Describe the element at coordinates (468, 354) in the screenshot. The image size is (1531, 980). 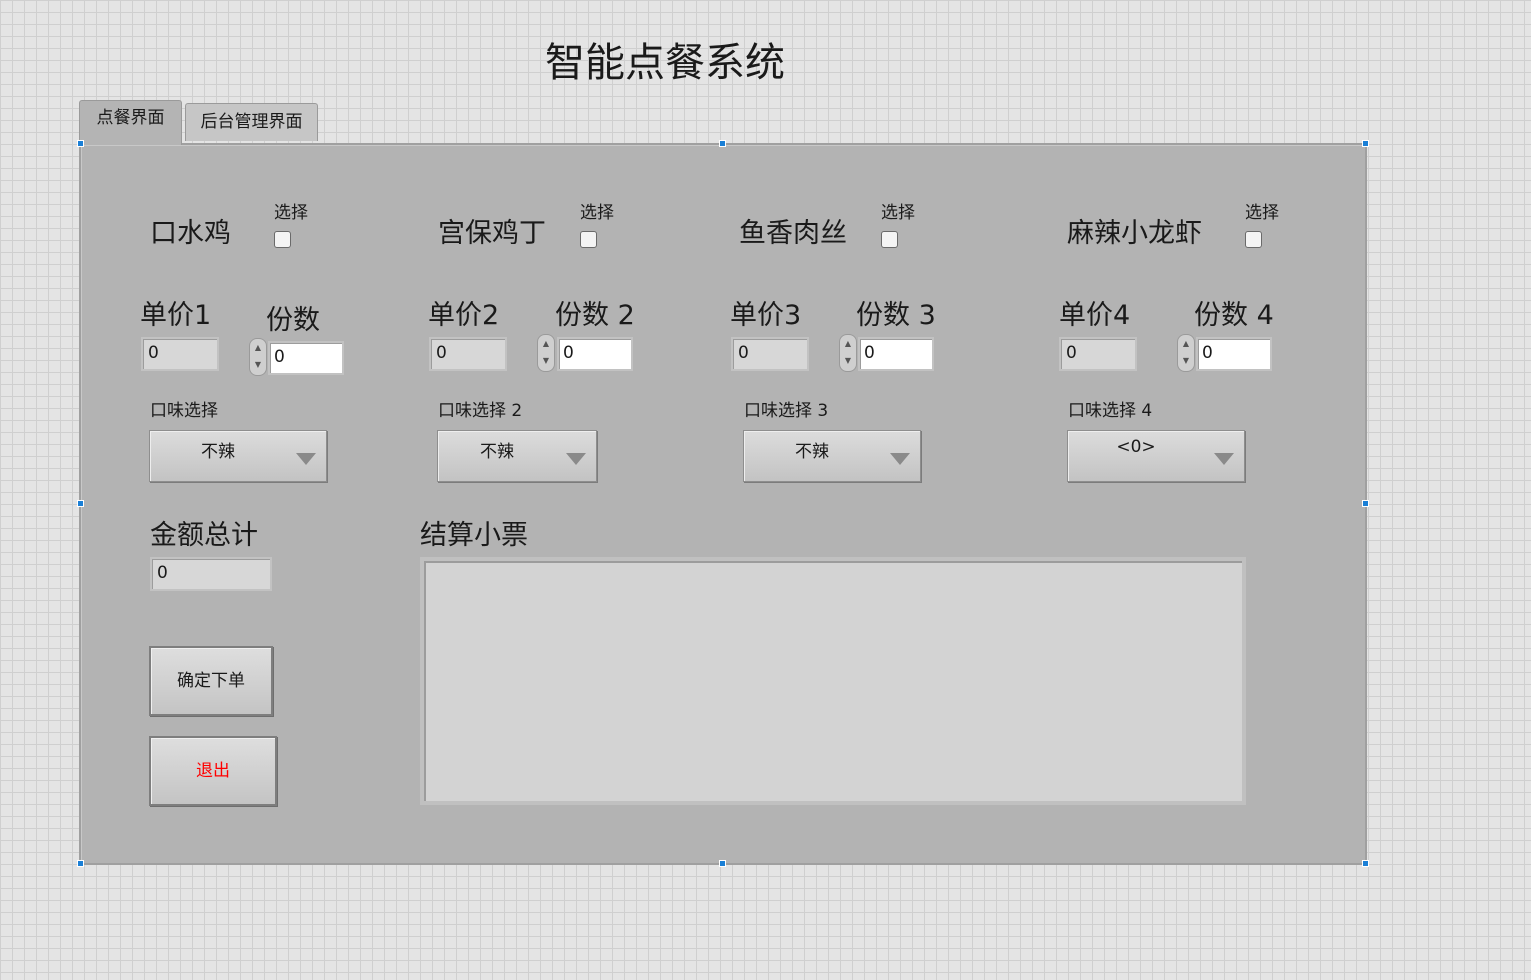
I see `price-value-2: 0` at that location.